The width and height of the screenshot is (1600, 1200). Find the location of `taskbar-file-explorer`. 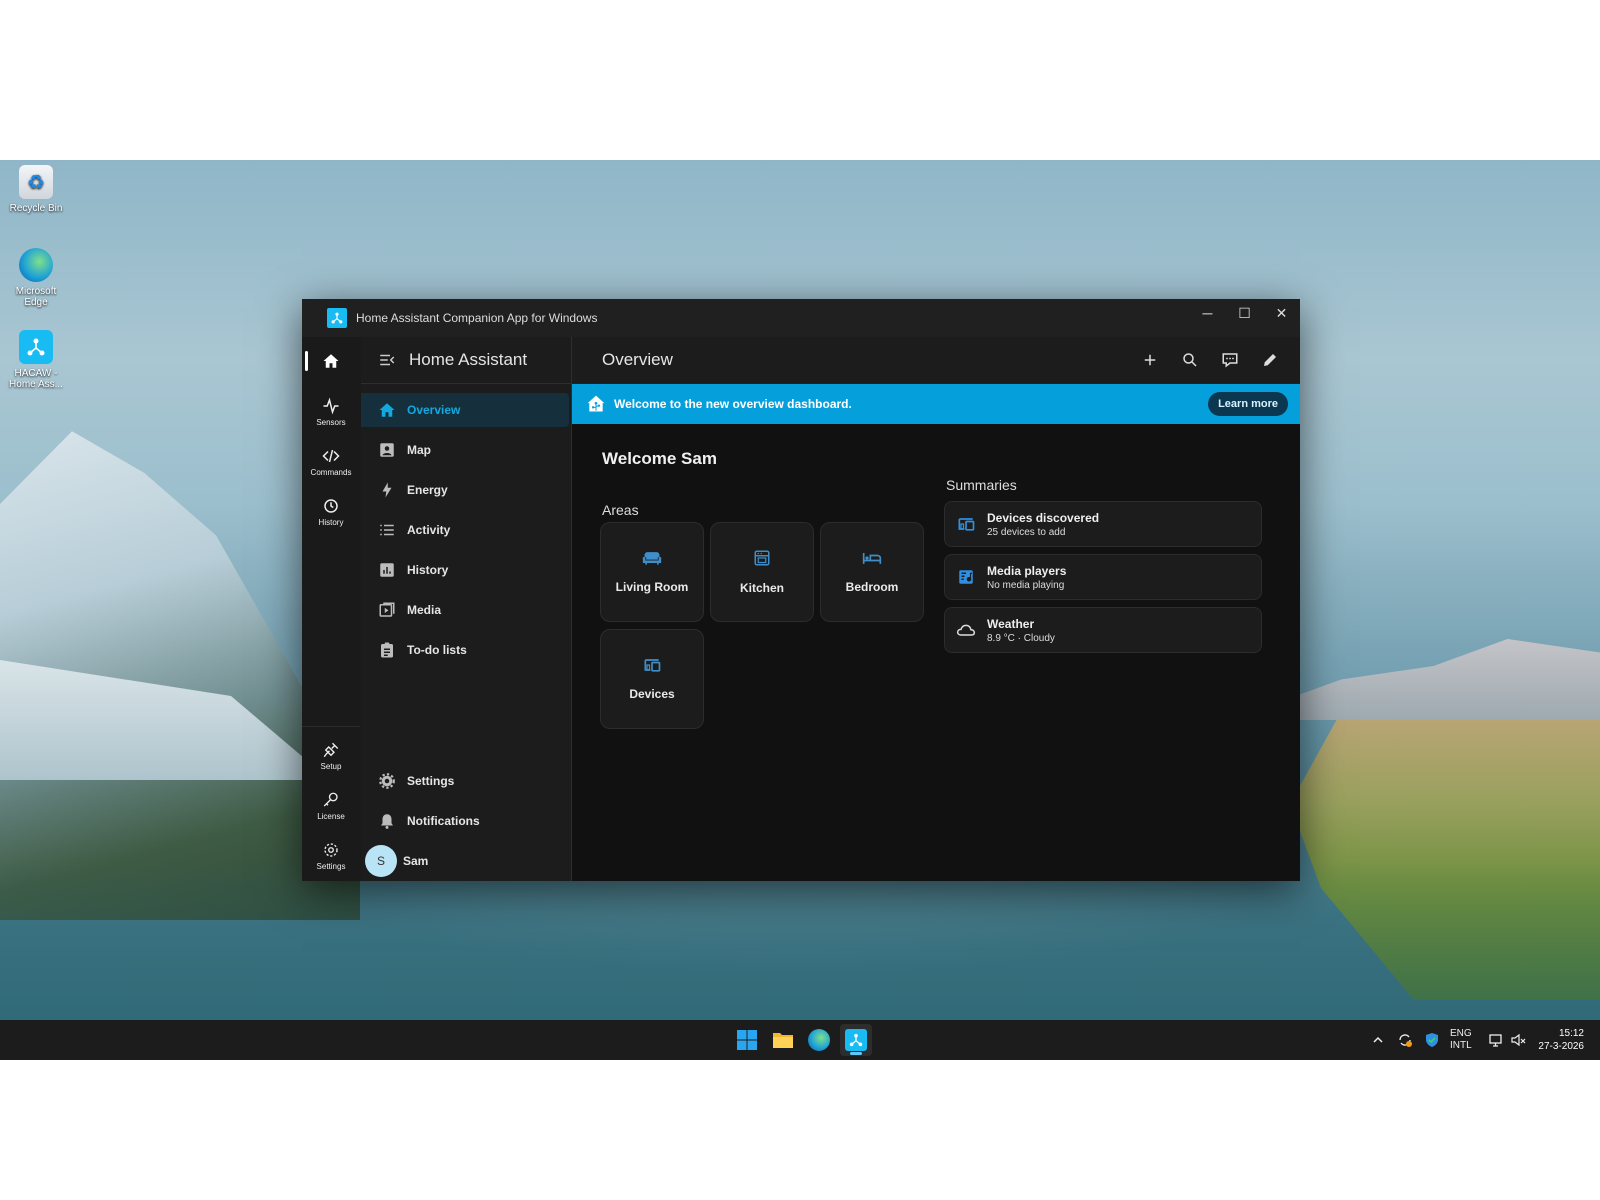

taskbar-file-explorer is located at coordinates (783, 1040).